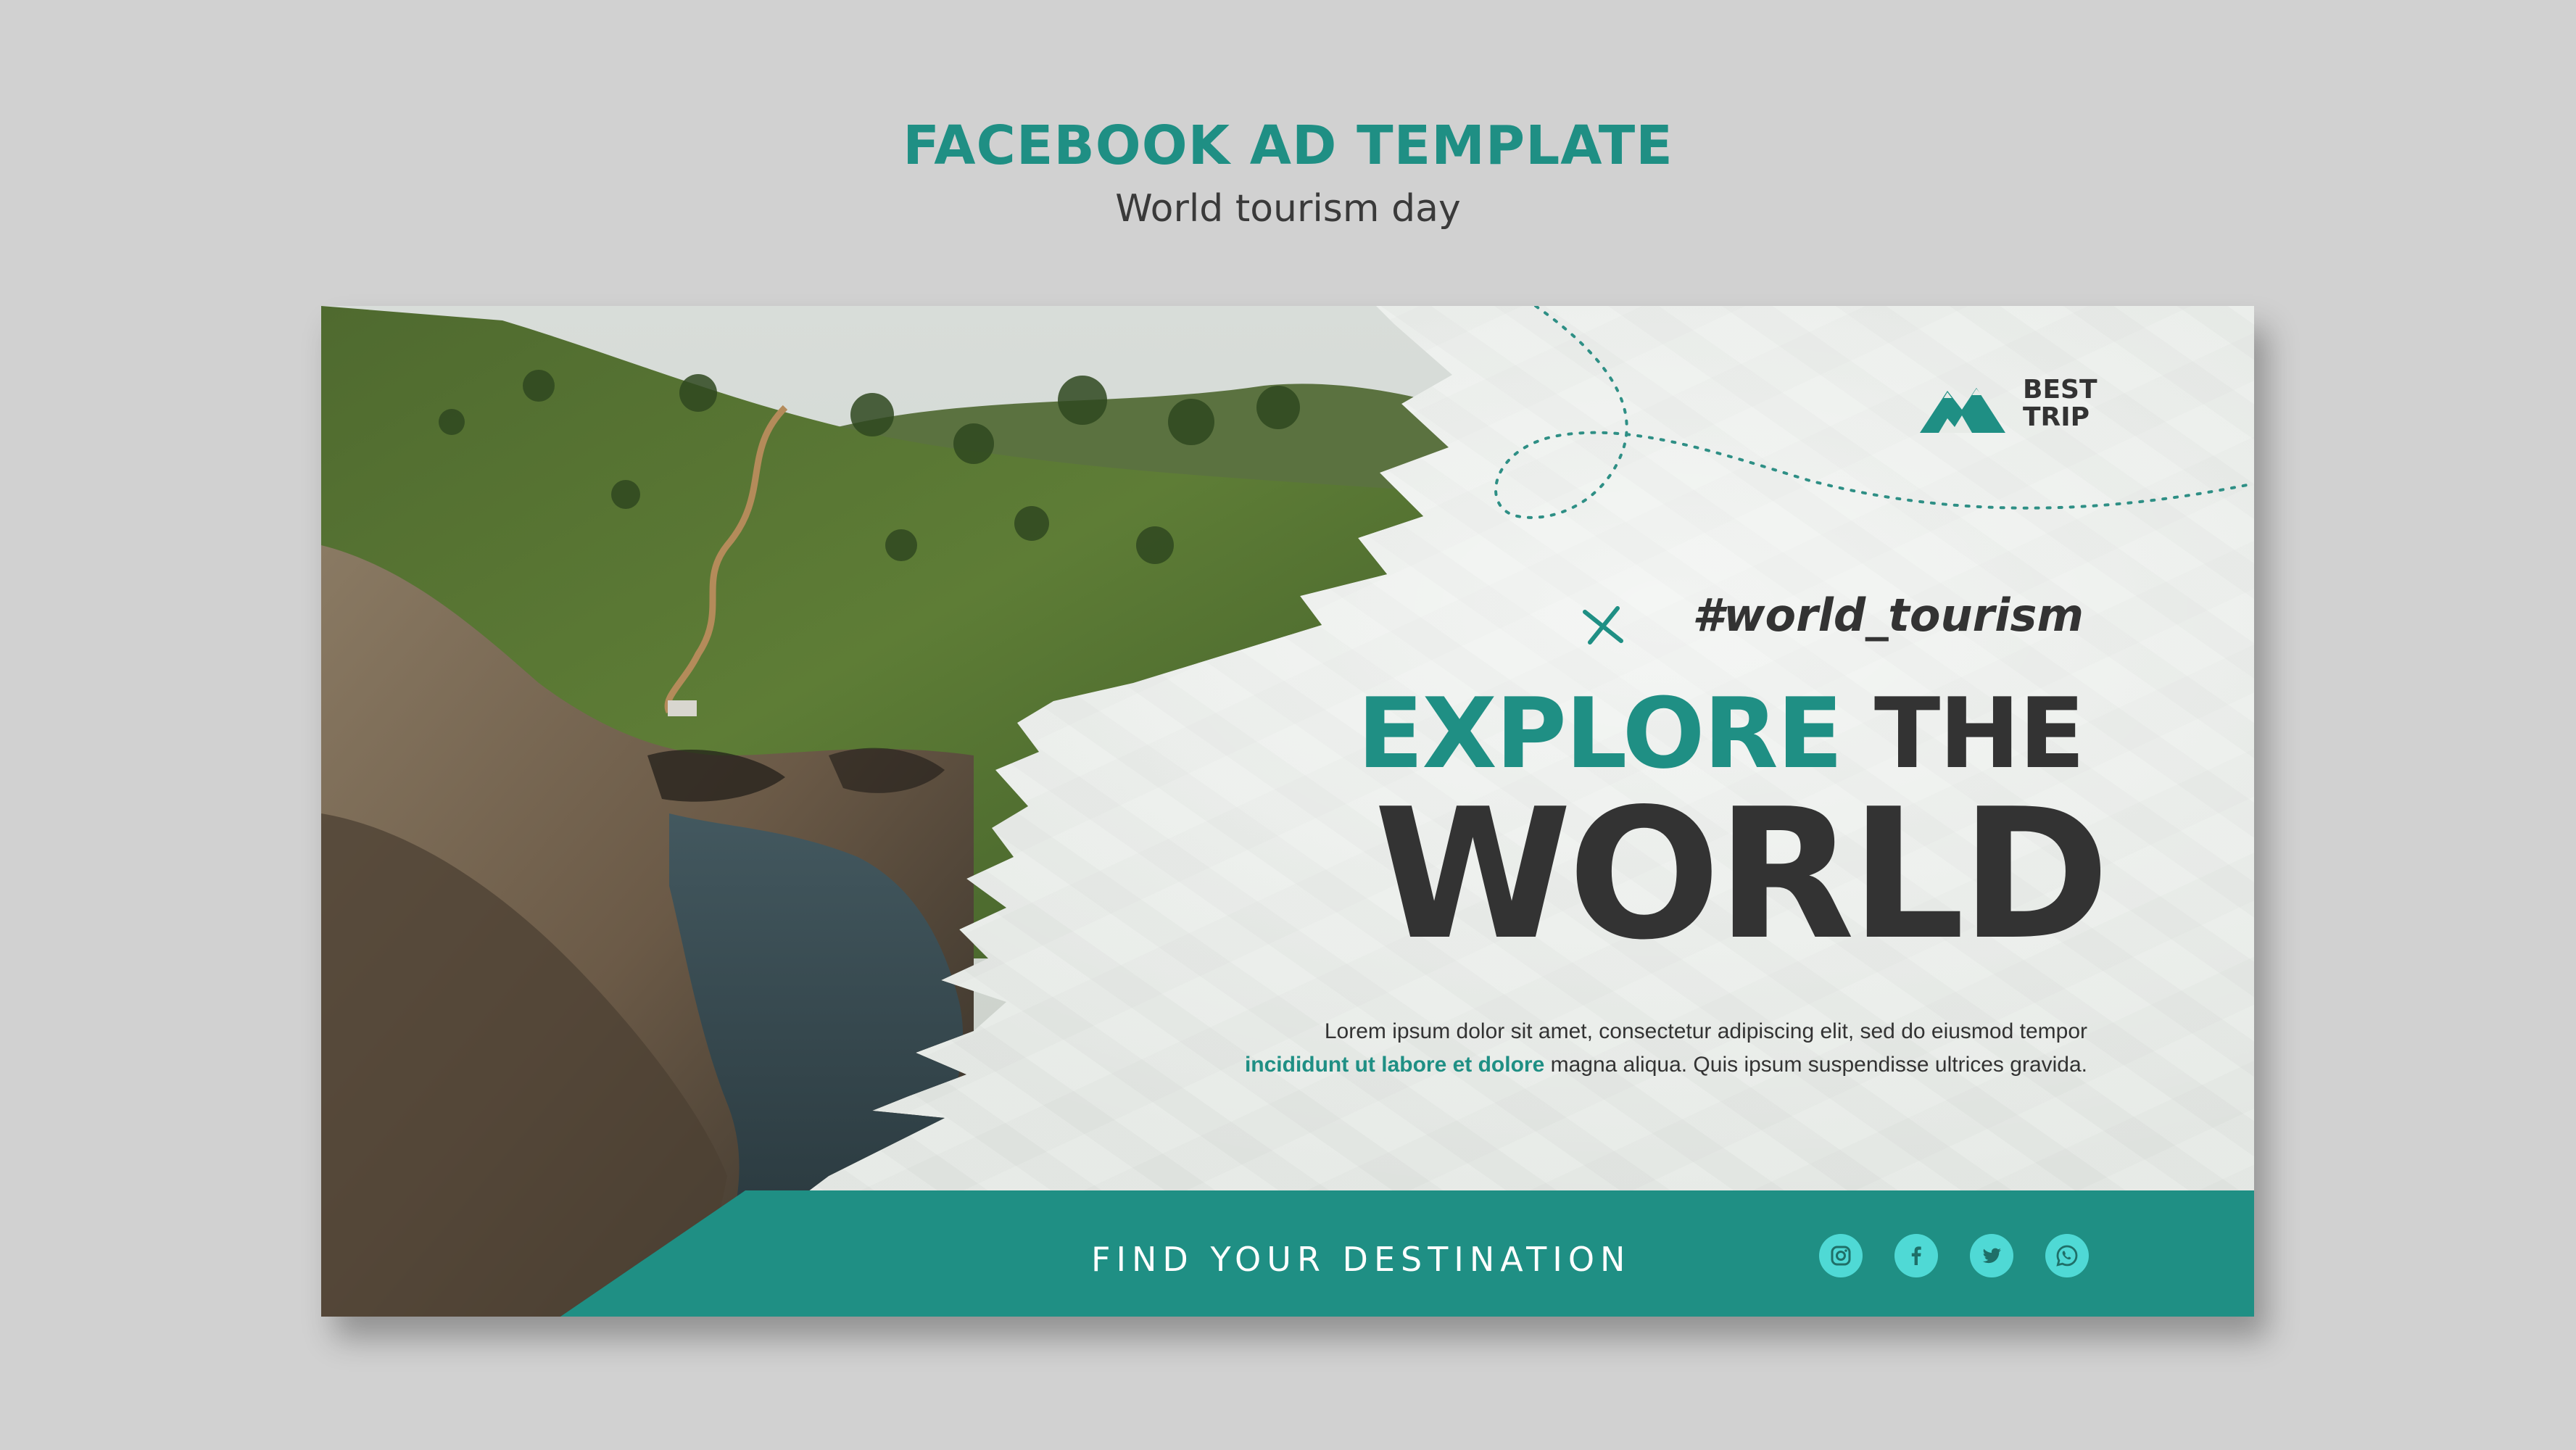 This screenshot has height=1450, width=2576. Describe the element at coordinates (2067, 1255) in the screenshot. I see `whatsapp-icon` at that location.